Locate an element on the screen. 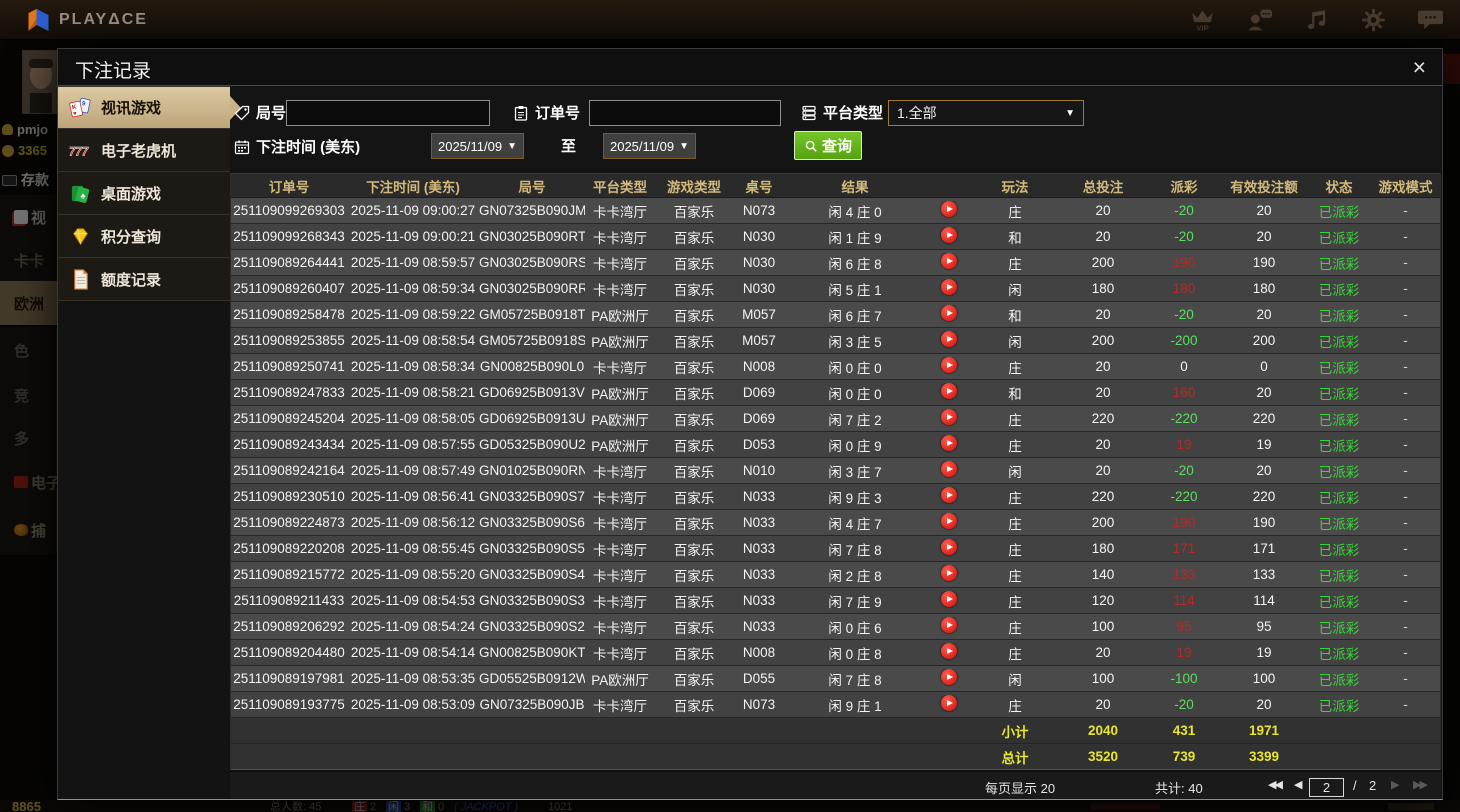  col-result: 闲 5 庄 1 is located at coordinates (855, 290).